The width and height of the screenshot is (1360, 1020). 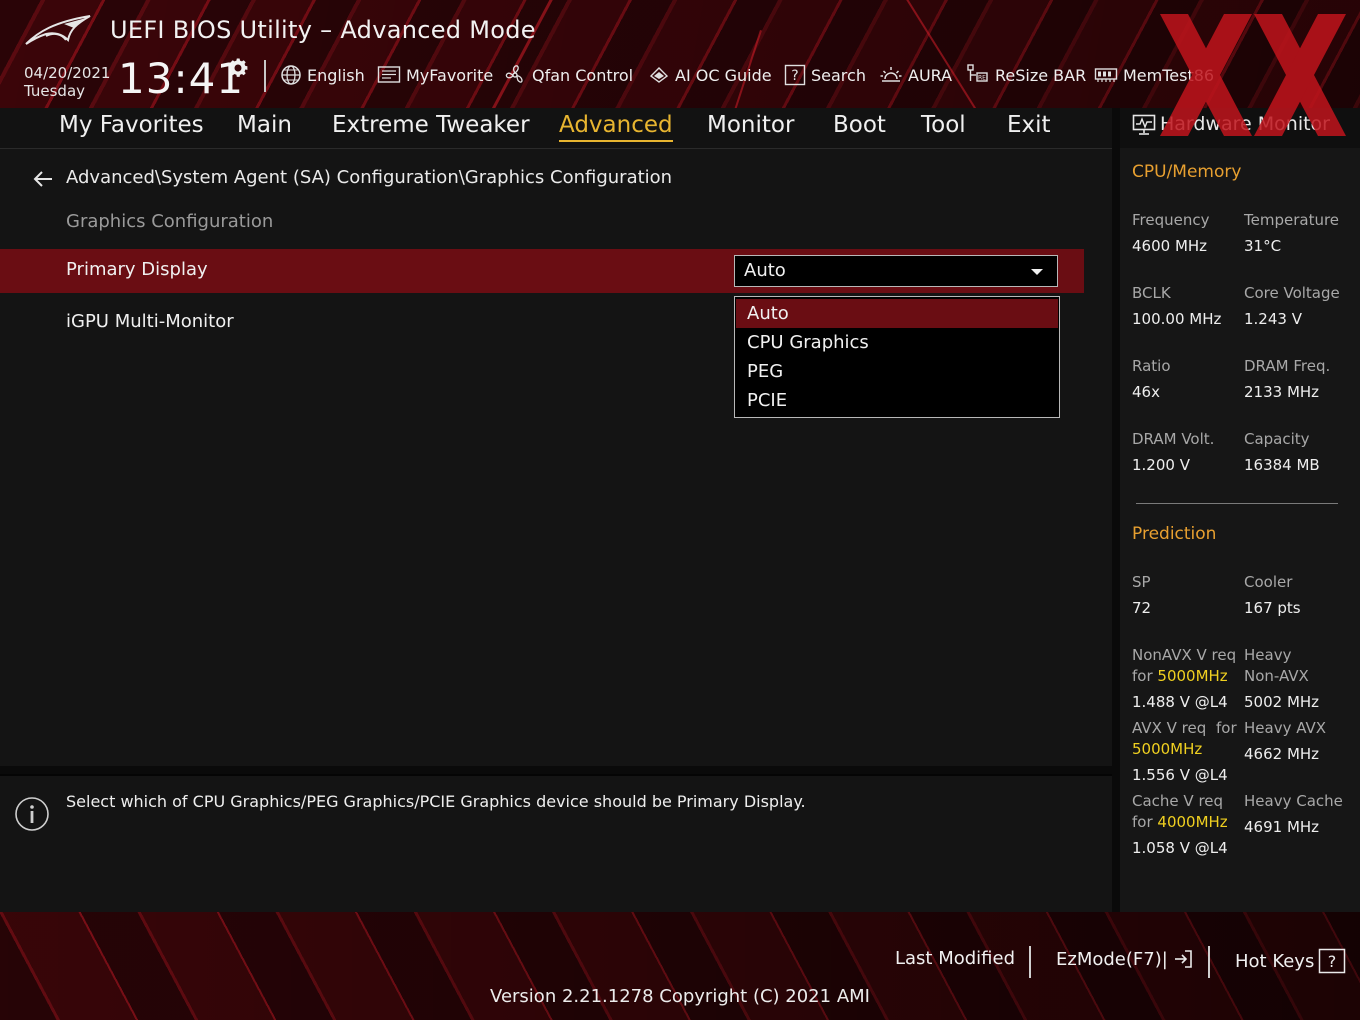 What do you see at coordinates (680, 996) in the screenshot?
I see `version-text: Version 2.21.1278 Copyright (C) 2021 AMI` at bounding box center [680, 996].